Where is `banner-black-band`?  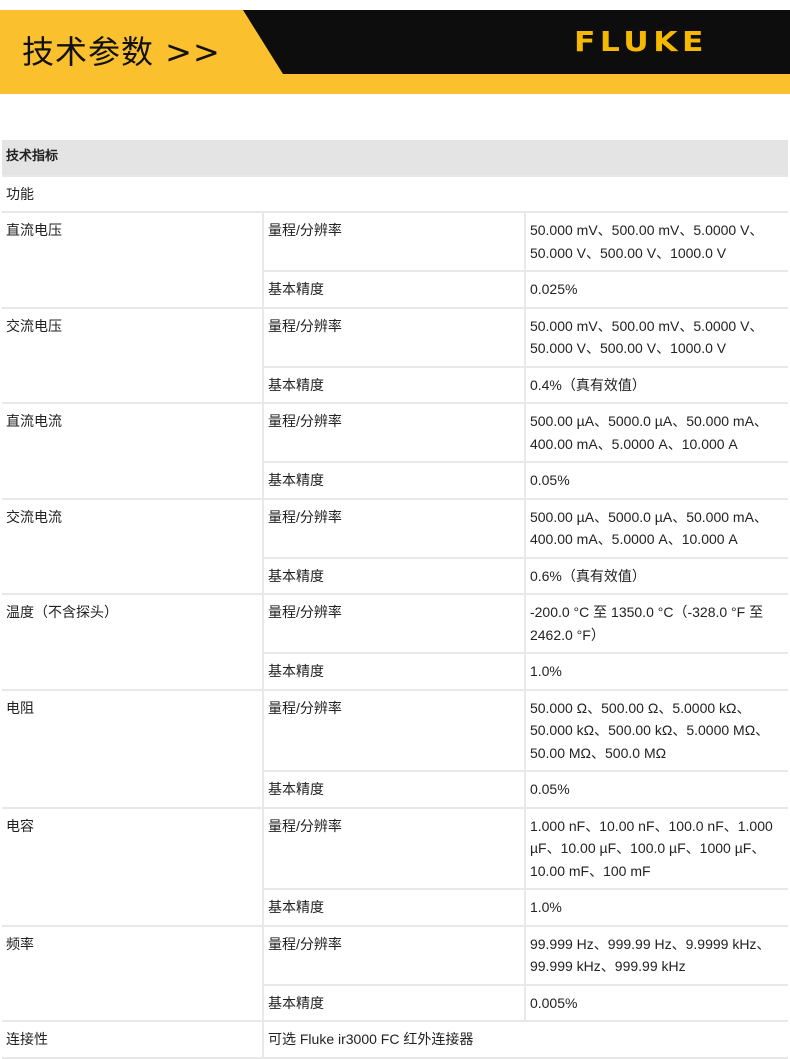 banner-black-band is located at coordinates (516, 42).